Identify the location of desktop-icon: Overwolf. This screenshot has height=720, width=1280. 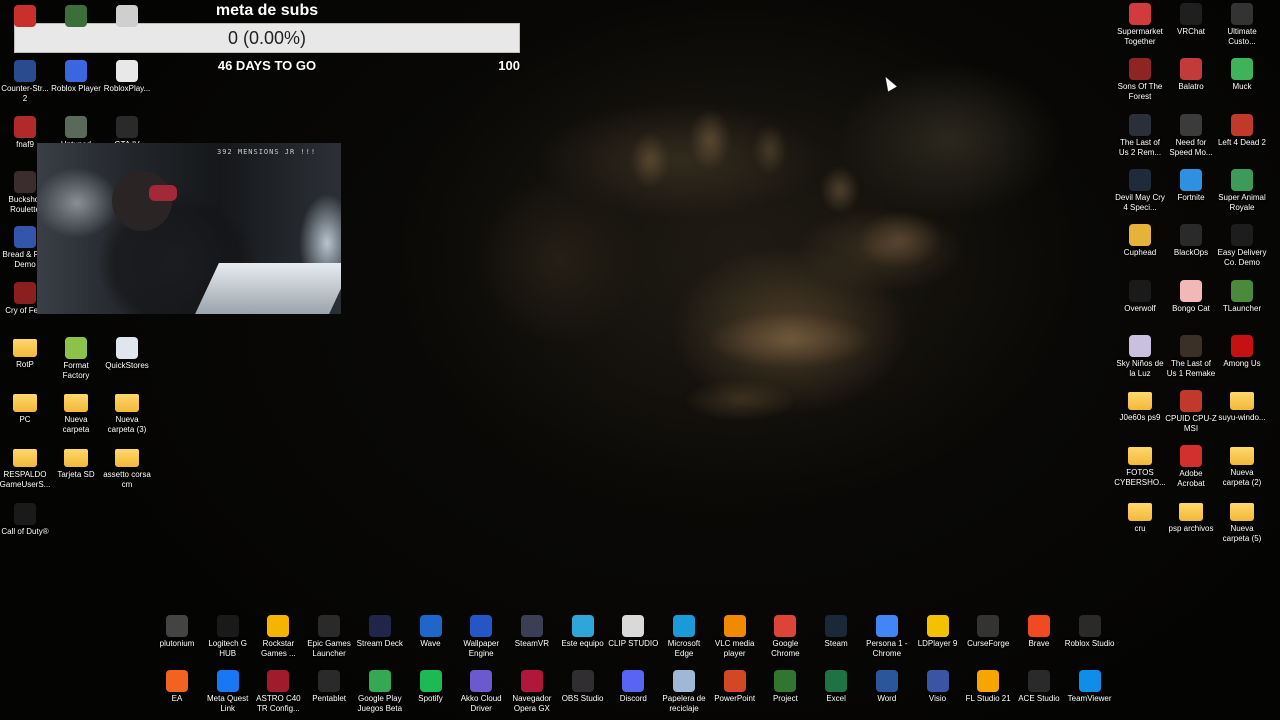
(1140, 295).